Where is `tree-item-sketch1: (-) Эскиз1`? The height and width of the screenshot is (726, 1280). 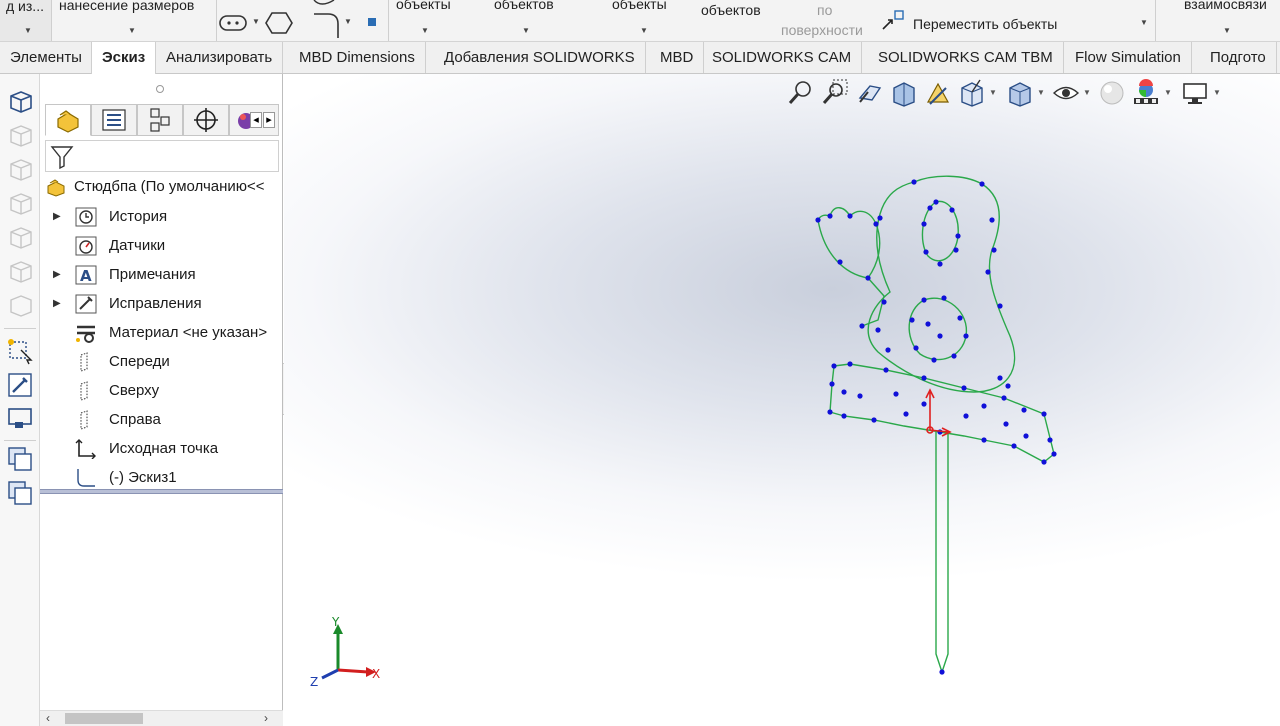 tree-item-sketch1: (-) Эскиз1 is located at coordinates (175, 478).